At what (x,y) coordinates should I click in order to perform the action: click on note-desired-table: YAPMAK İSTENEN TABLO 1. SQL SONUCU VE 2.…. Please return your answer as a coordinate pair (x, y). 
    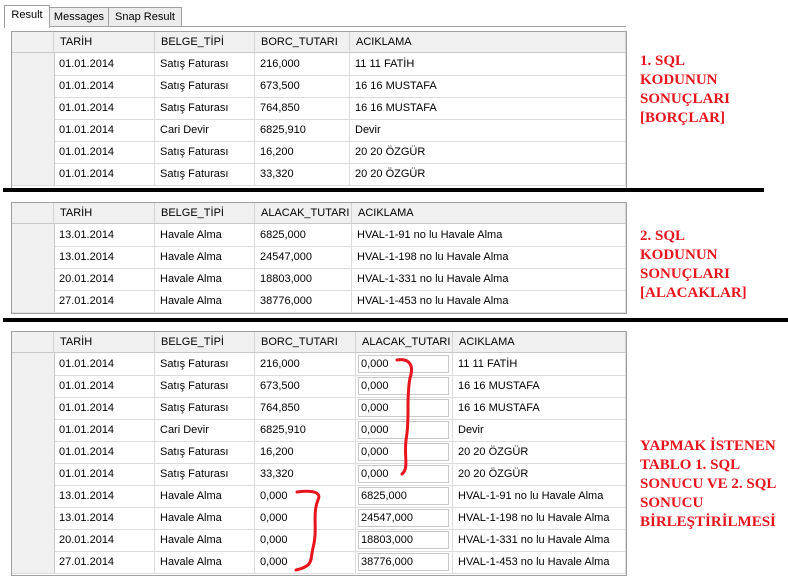
    Looking at the image, I should click on (708, 484).